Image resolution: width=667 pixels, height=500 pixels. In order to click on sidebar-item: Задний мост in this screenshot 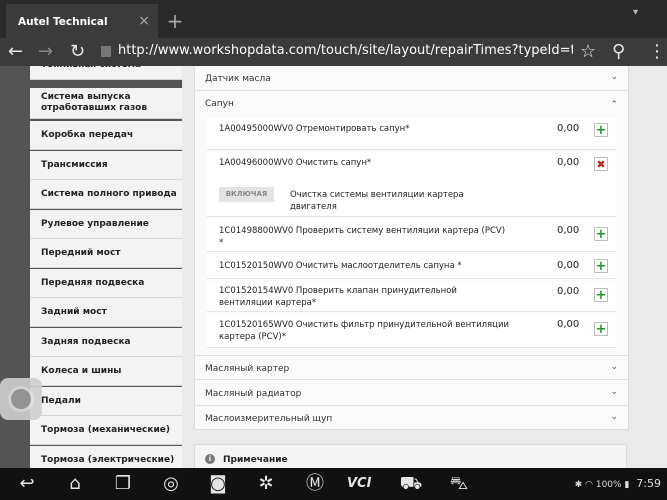, I will do `click(106, 312)`.